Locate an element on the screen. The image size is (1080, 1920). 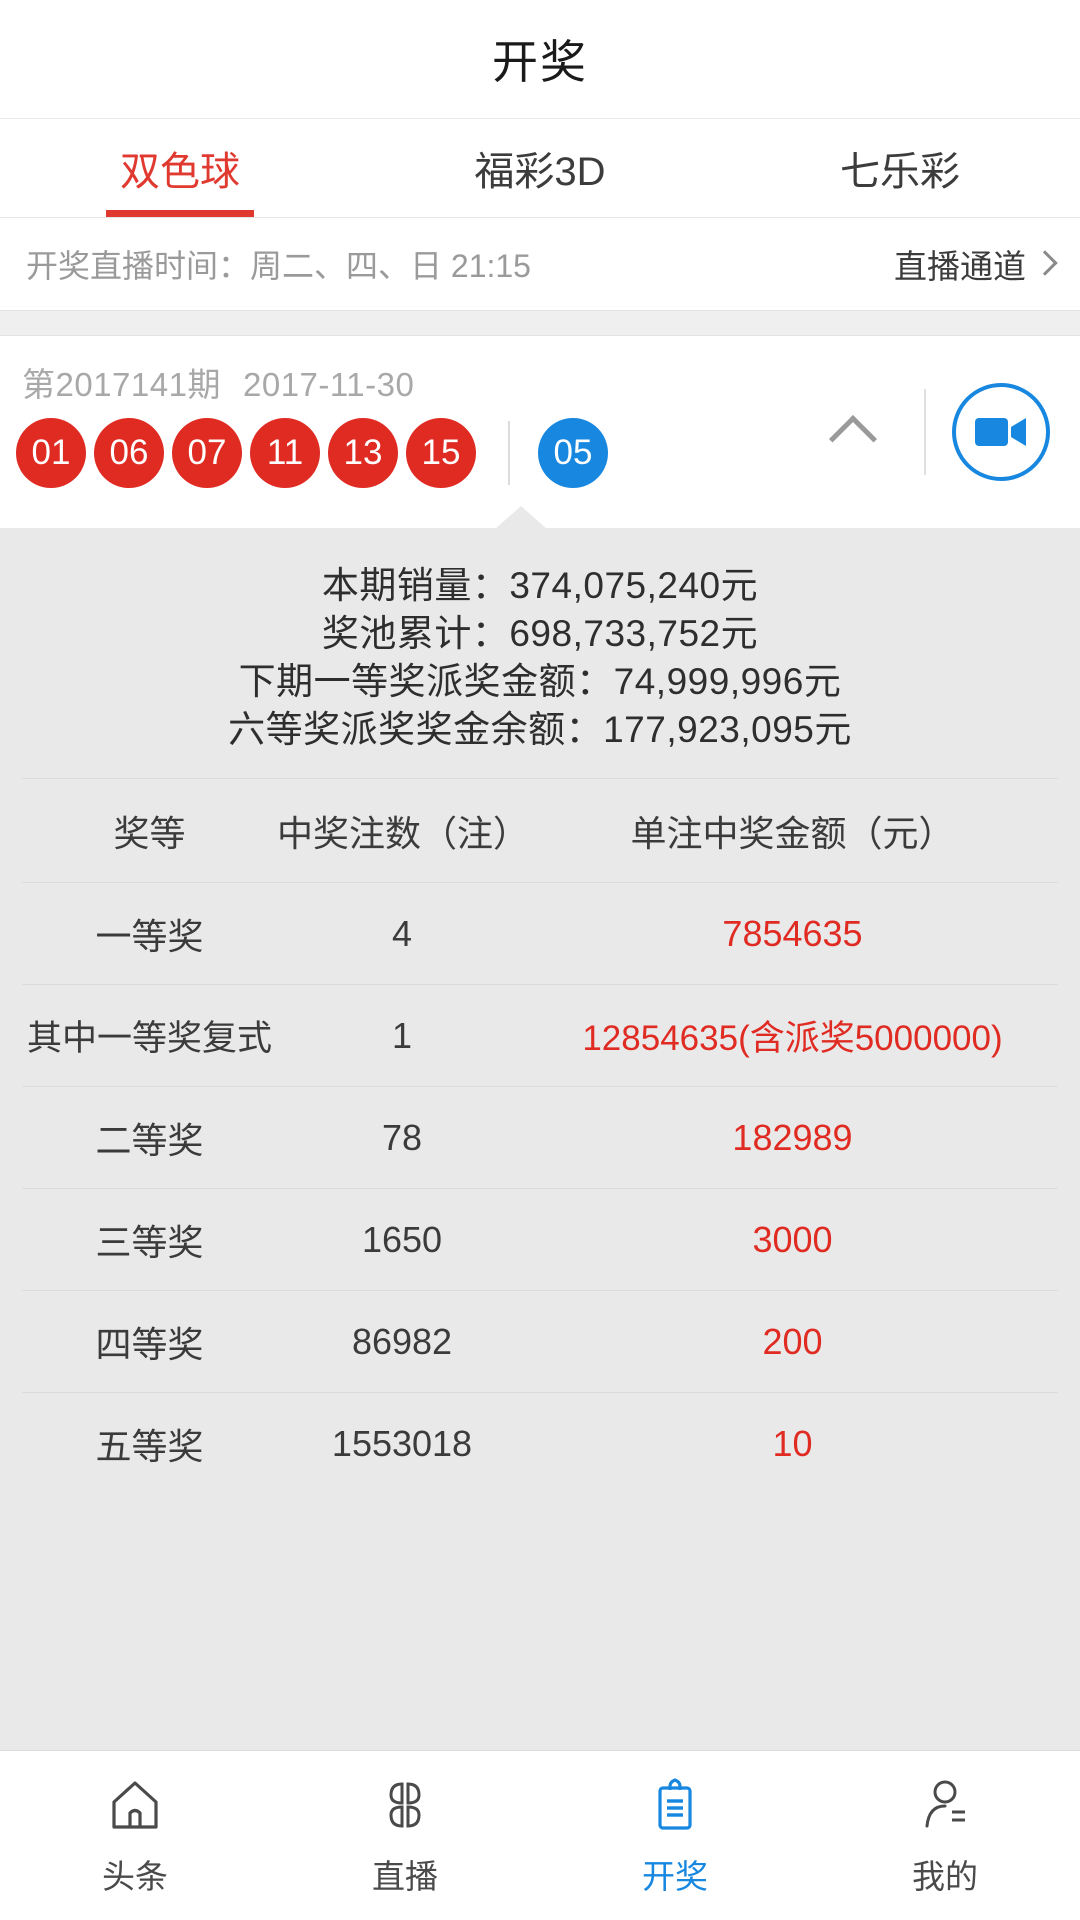
prize-amount: 10 is located at coordinates (792, 1443).